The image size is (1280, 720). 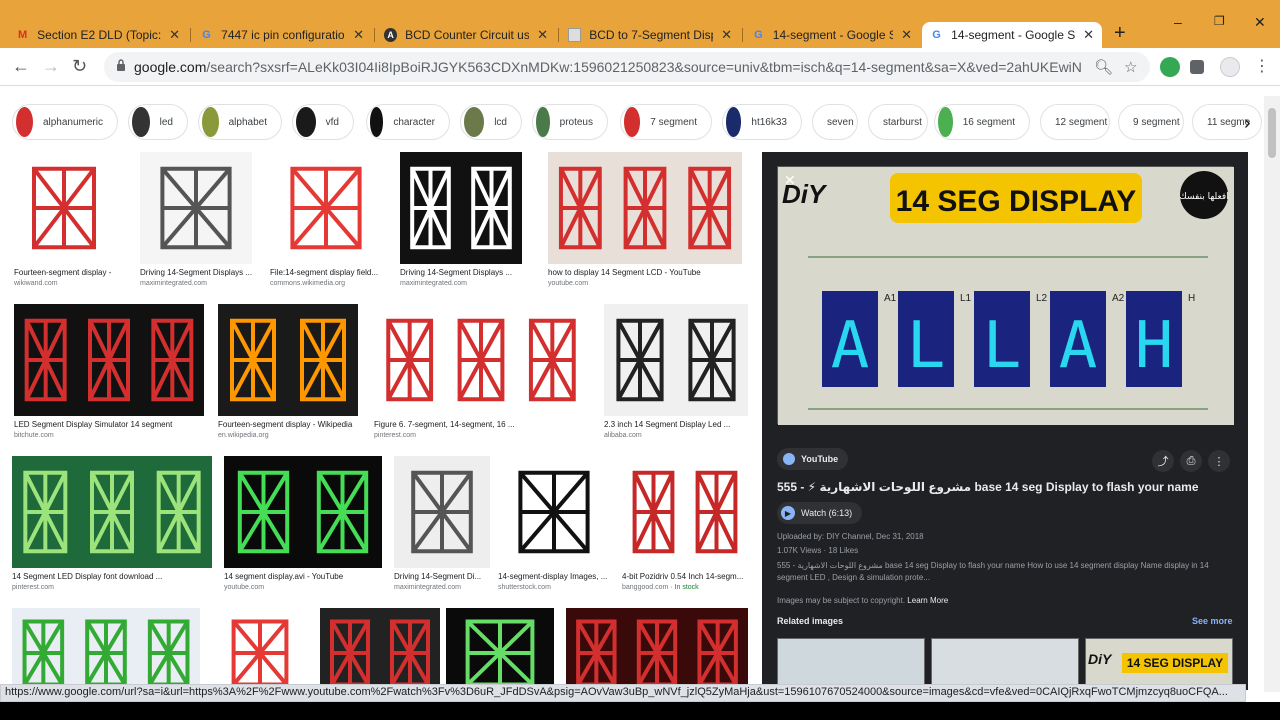 I want to click on chip-alphabet: alphabet, so click(x=240, y=122).